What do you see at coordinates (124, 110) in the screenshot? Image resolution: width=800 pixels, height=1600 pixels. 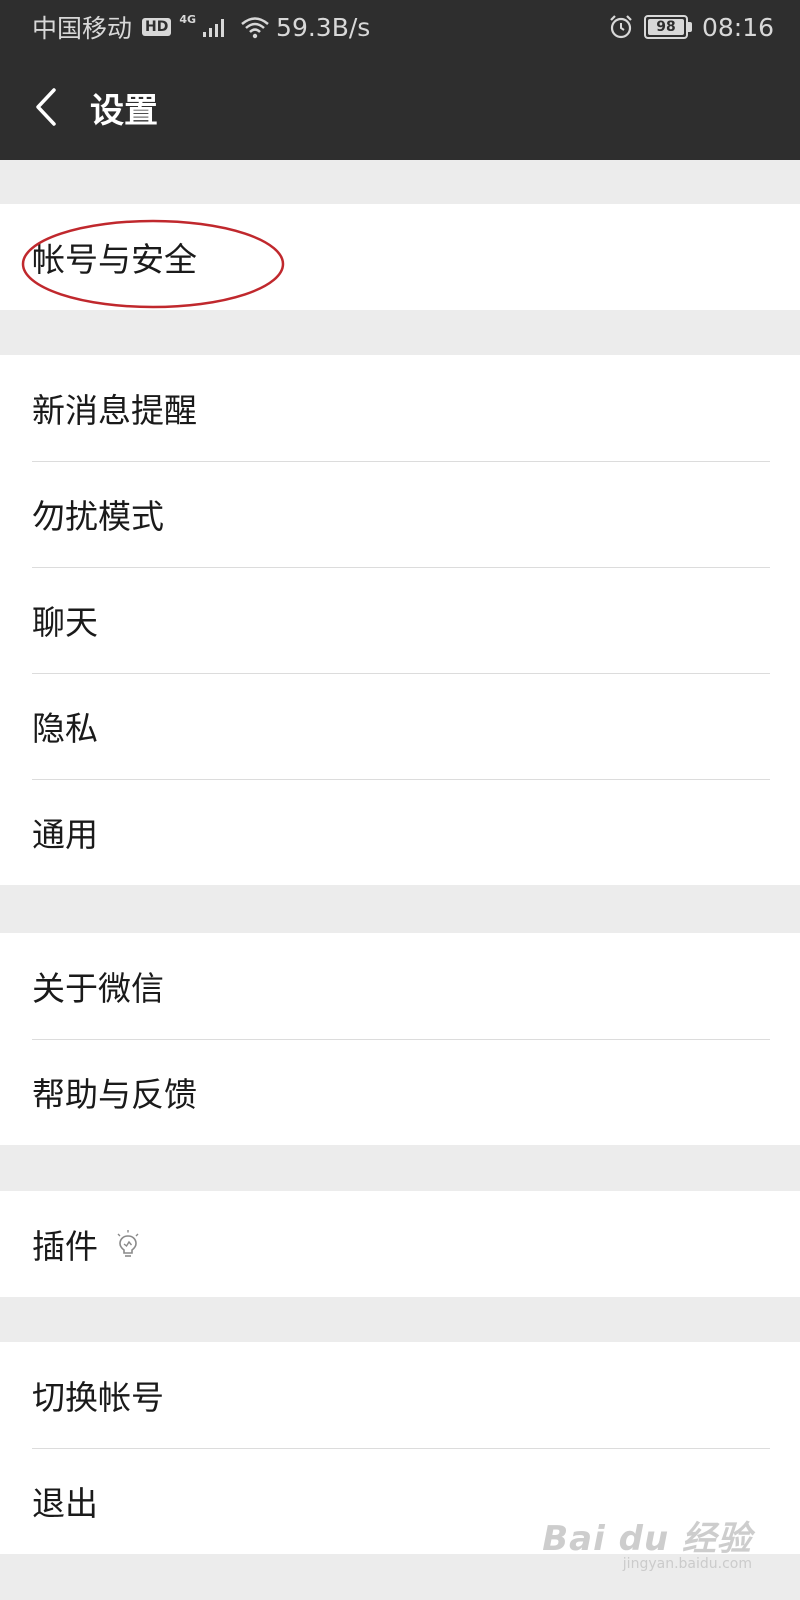 I see `page-title: 设置` at bounding box center [124, 110].